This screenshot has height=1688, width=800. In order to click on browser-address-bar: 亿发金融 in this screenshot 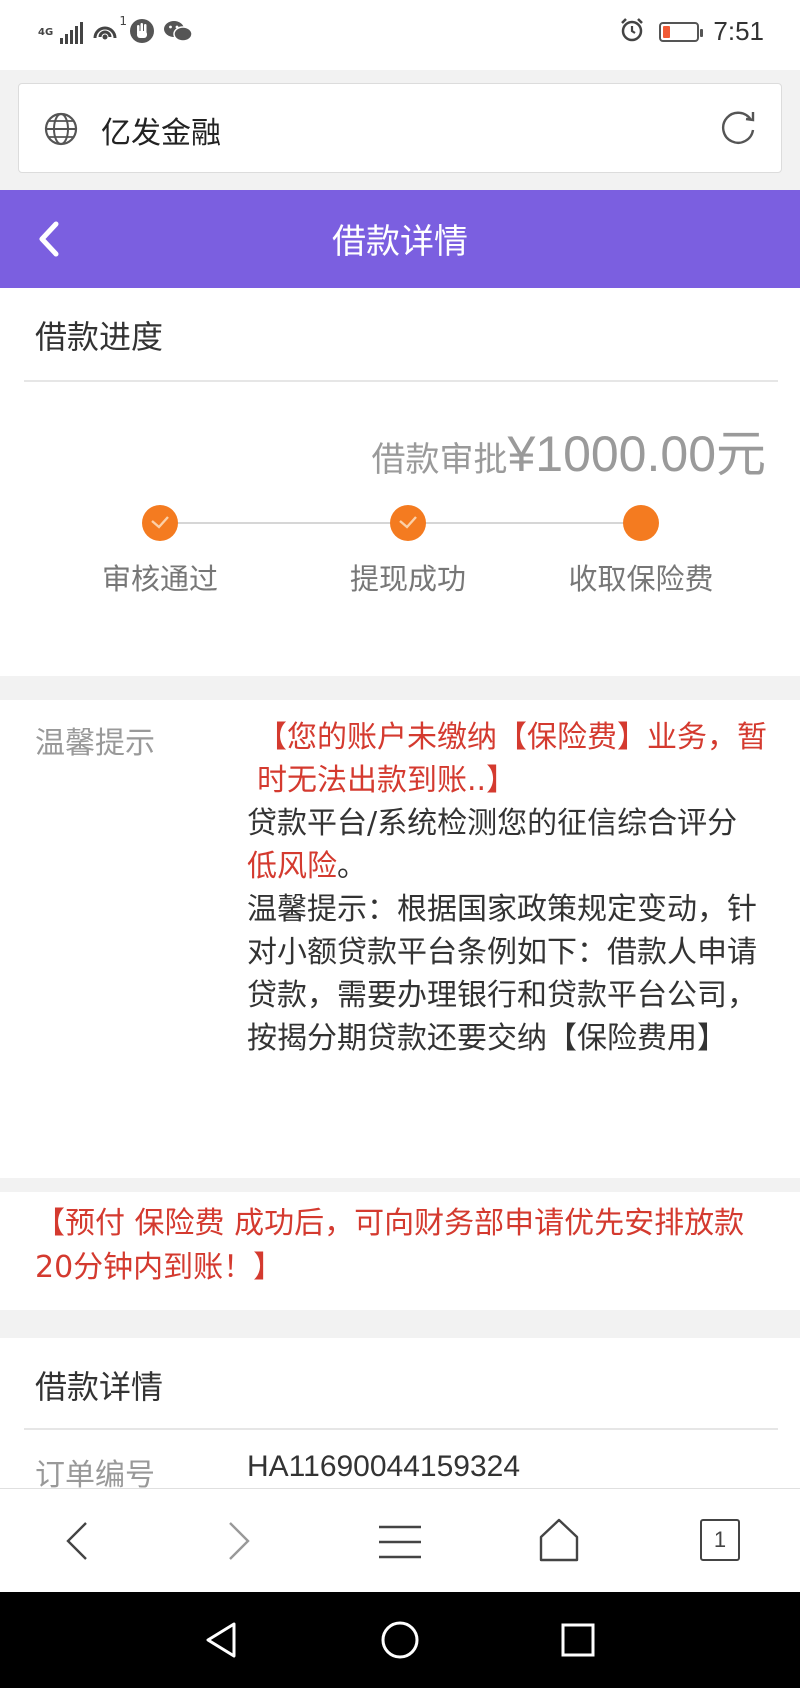, I will do `click(400, 128)`.